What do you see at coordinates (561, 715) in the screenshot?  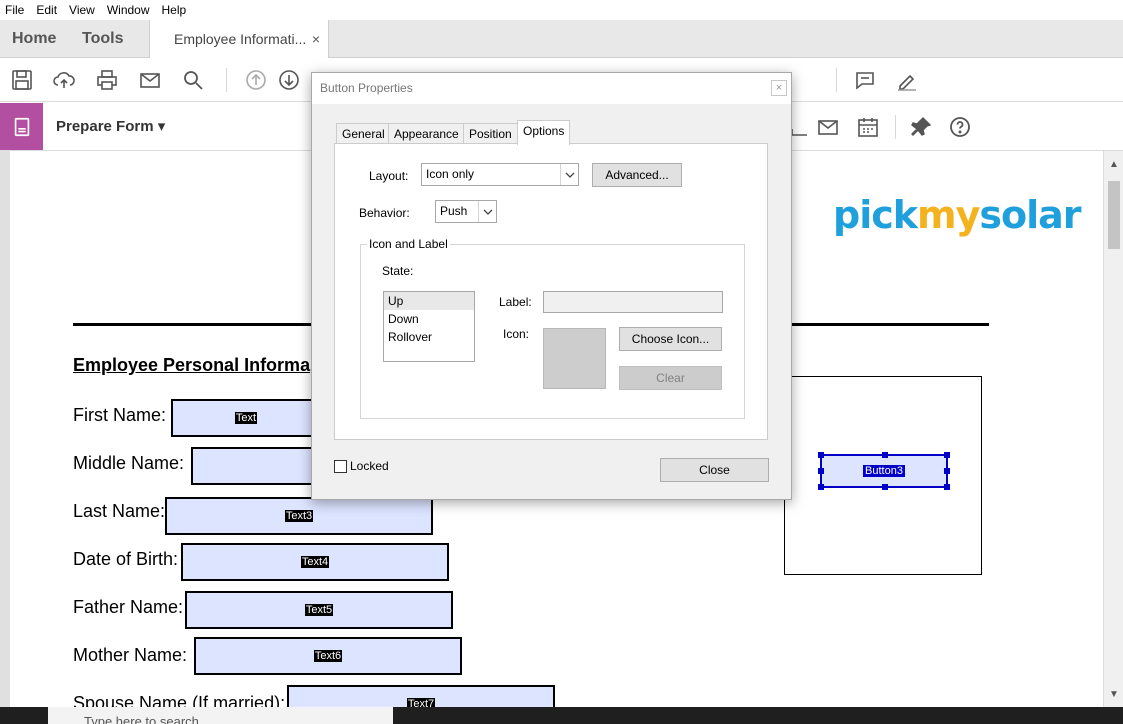 I see `windows-taskbar: Type here to search` at bounding box center [561, 715].